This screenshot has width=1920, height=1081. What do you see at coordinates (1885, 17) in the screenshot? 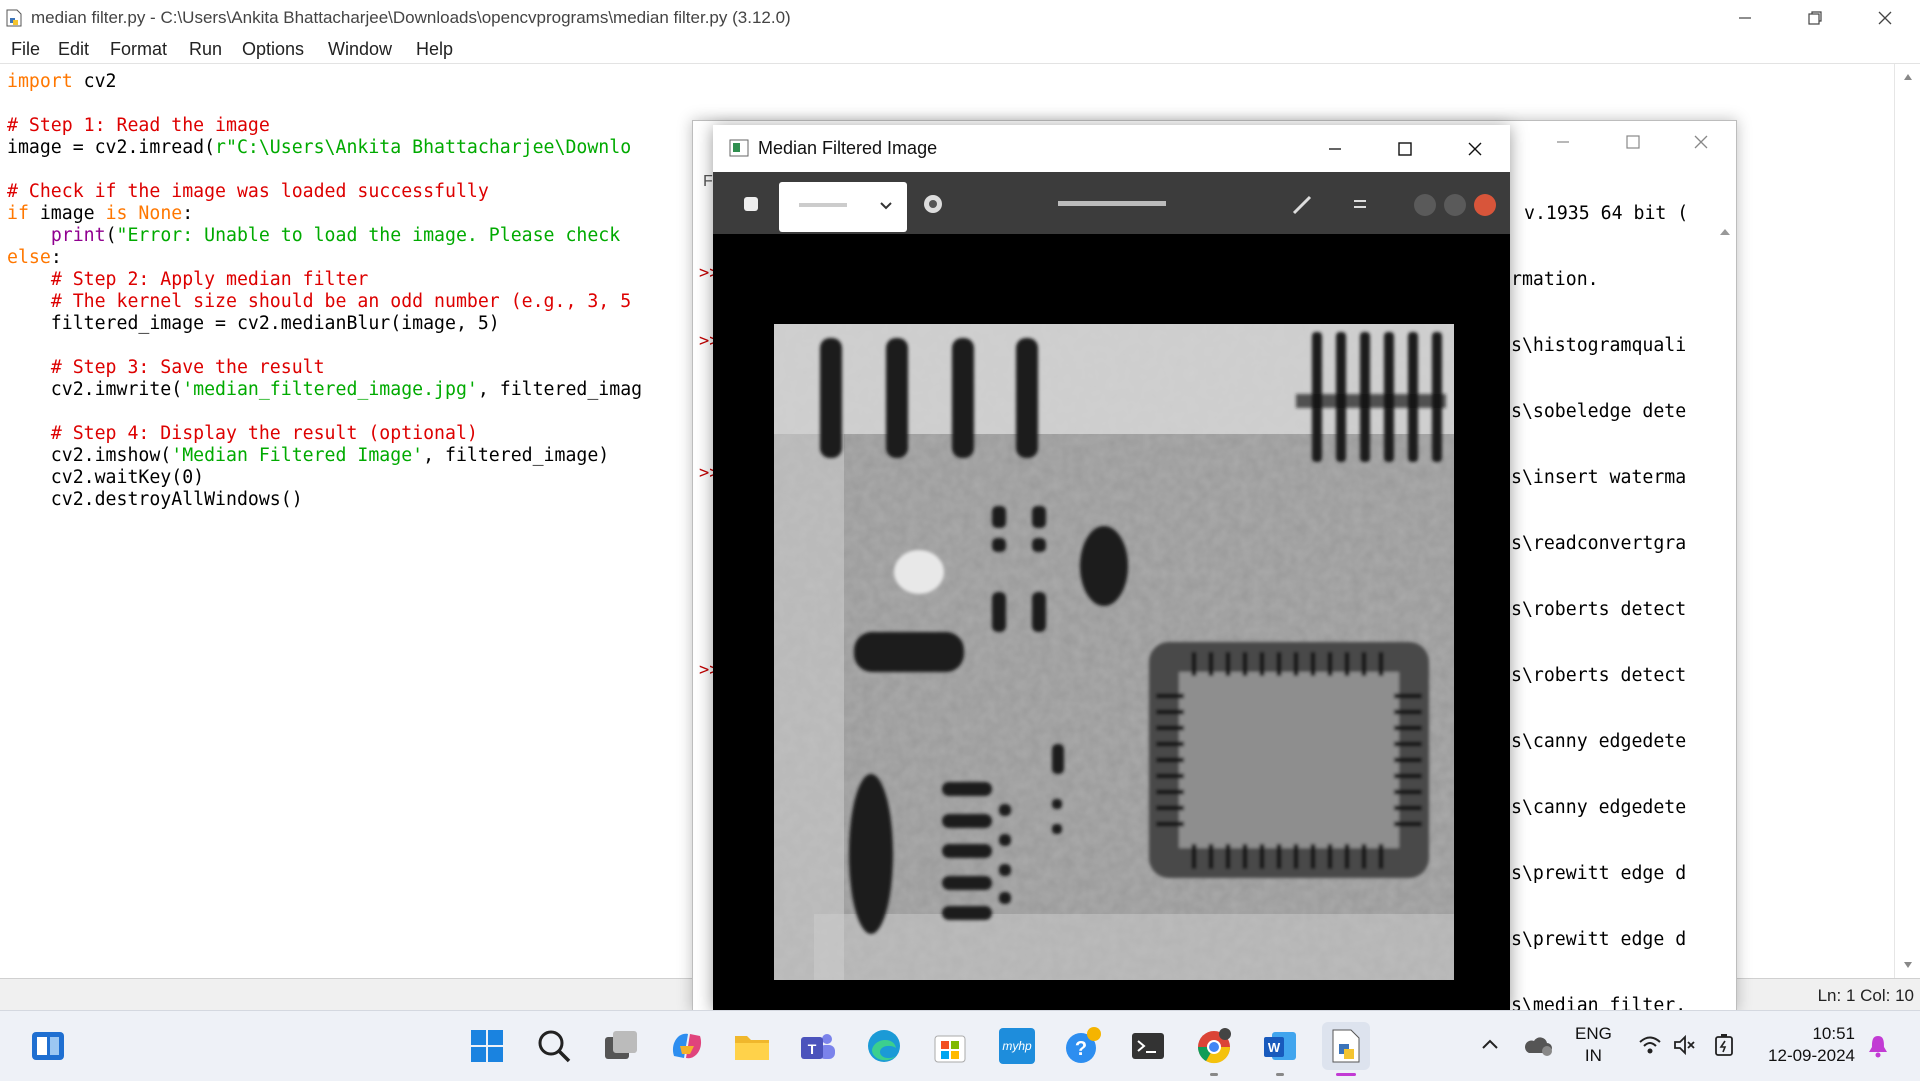
I see `close-button` at bounding box center [1885, 17].